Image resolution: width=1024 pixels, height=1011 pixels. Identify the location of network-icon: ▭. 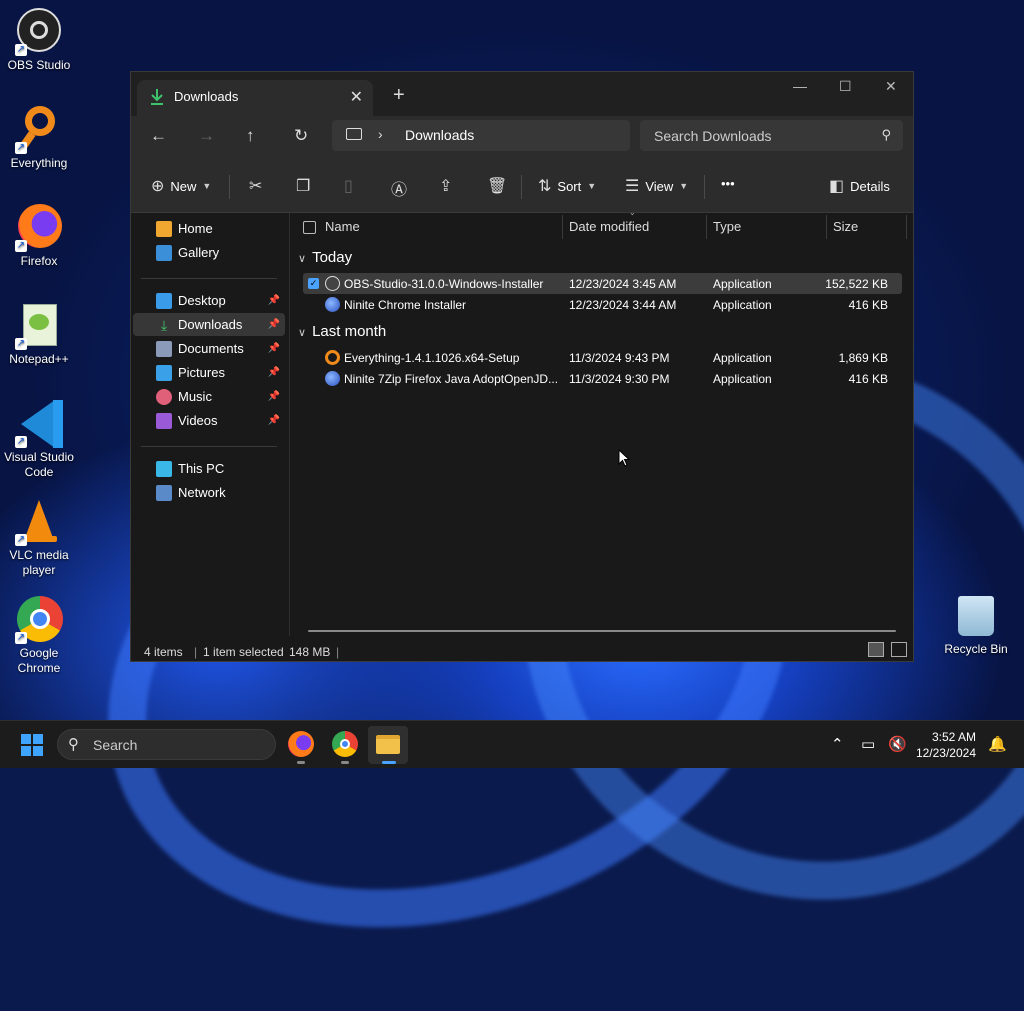
(868, 744).